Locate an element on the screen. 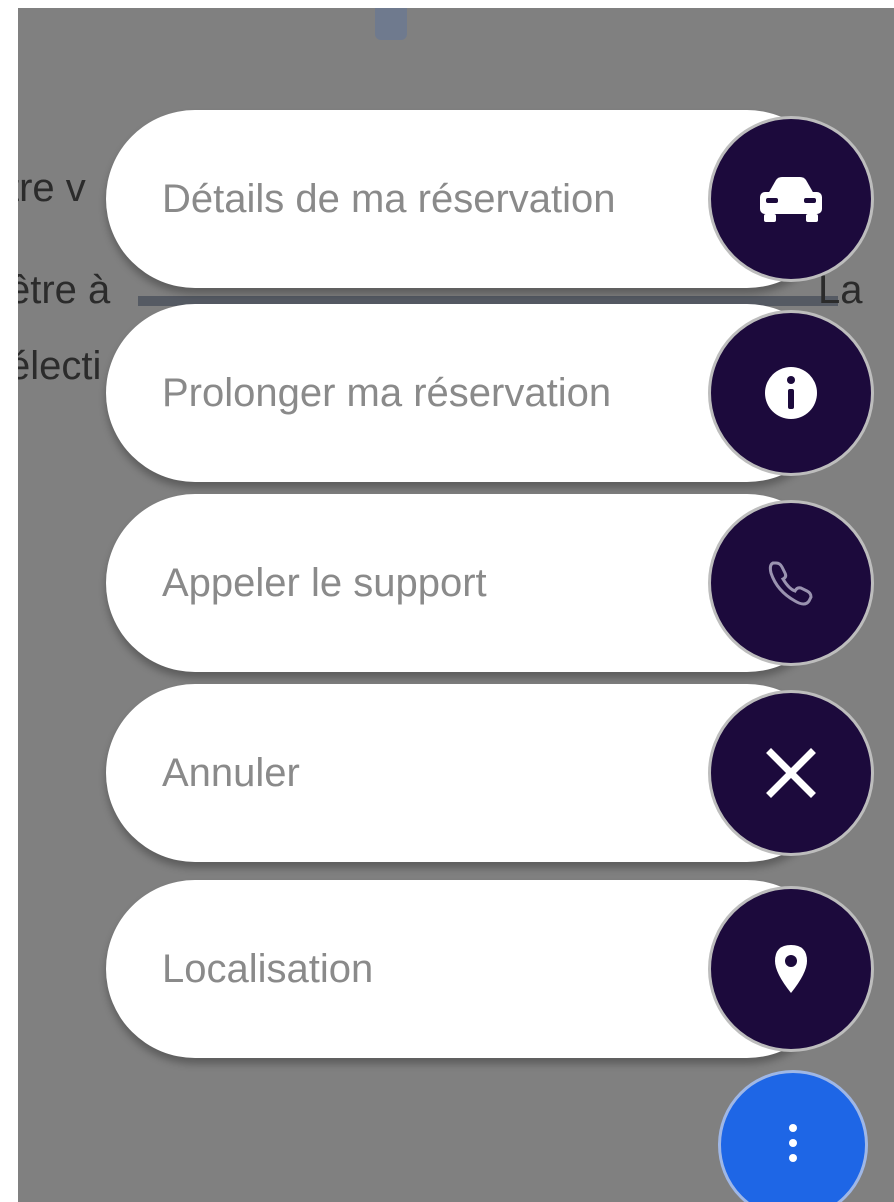 The width and height of the screenshot is (894, 1202). more-vertical-icon is located at coordinates (793, 1143).